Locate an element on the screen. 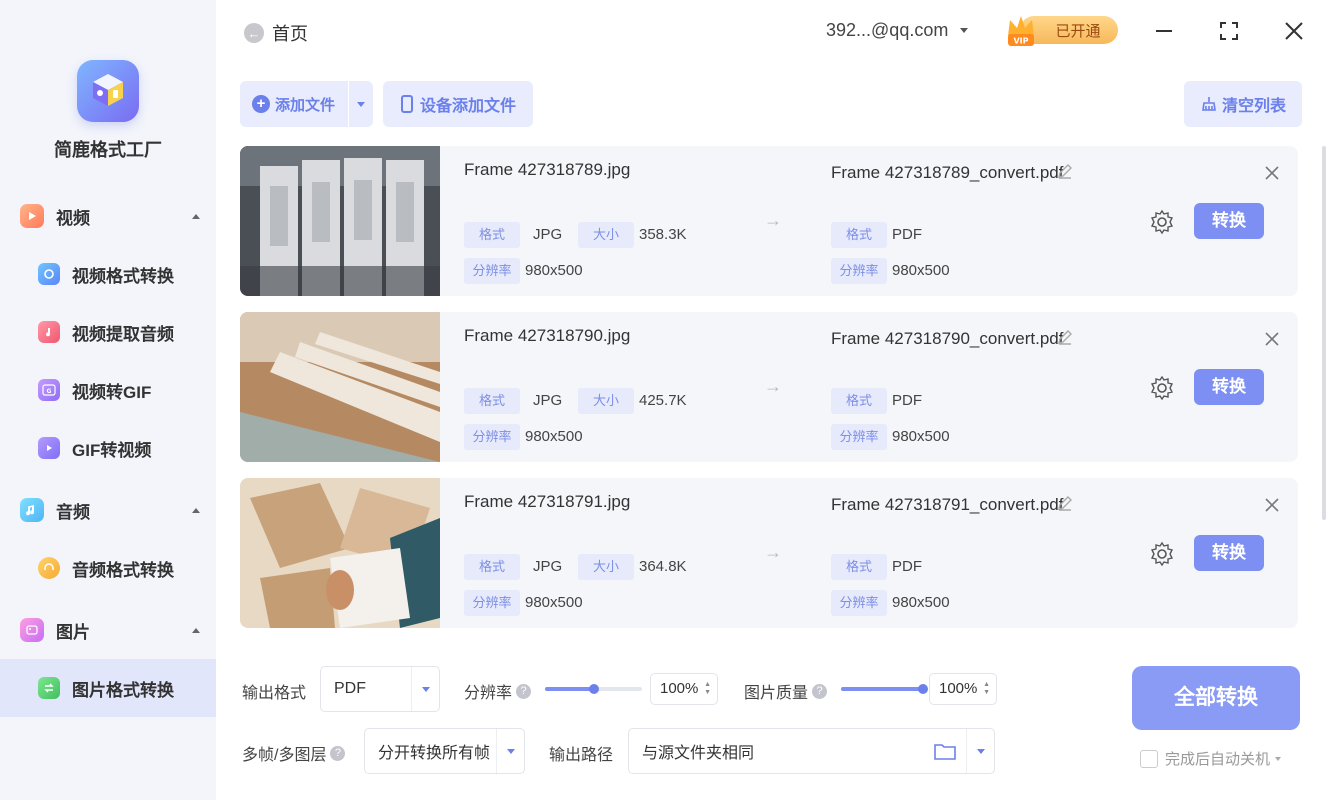 The width and height of the screenshot is (1326, 800). quality-slider is located at coordinates (884, 689).